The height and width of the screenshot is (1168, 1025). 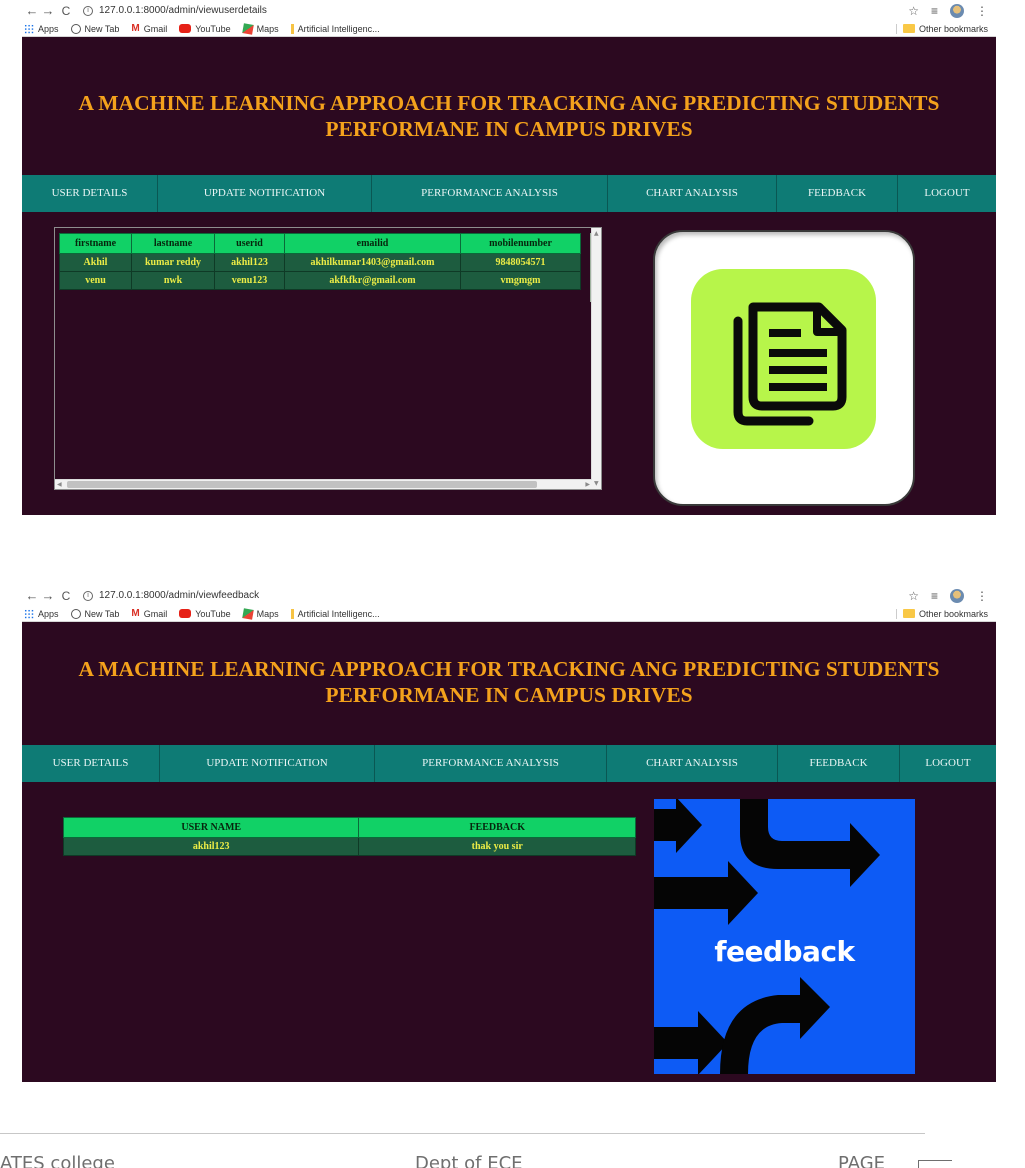 I want to click on column-header: mobilenumber, so click(x=520, y=243).